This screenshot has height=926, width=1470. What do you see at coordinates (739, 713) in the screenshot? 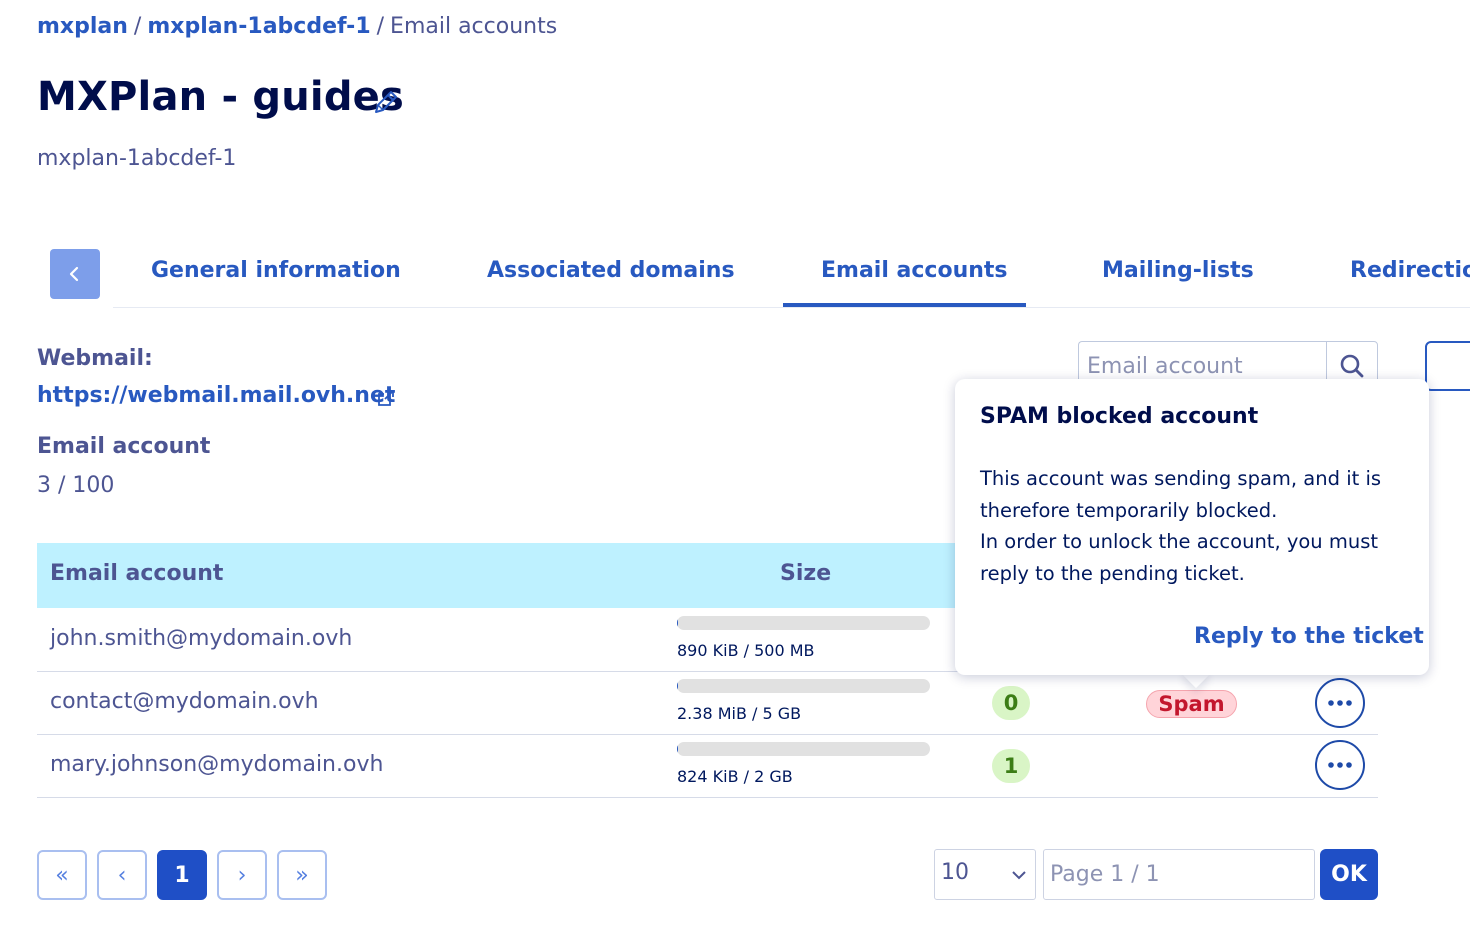
I see `usage-text: 2.38 MiB / 5 GB` at bounding box center [739, 713].